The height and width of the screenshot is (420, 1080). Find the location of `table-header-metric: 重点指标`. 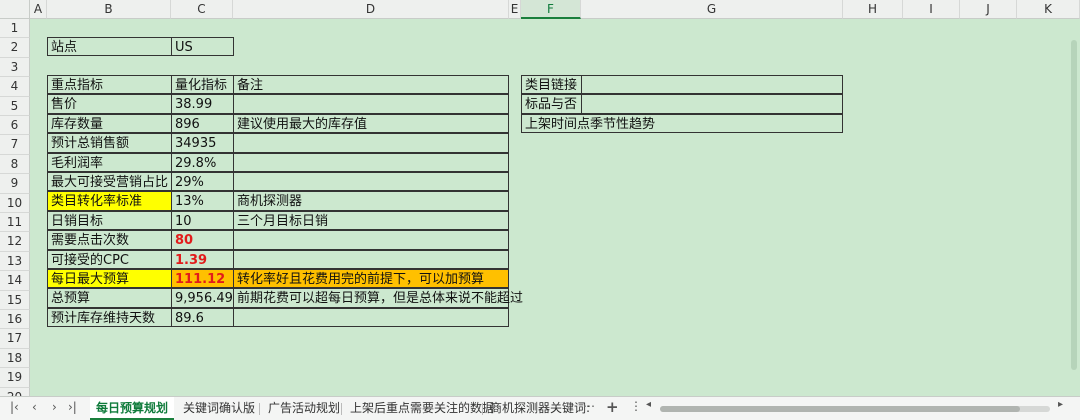

table-header-metric: 重点指标 is located at coordinates (109, 85).